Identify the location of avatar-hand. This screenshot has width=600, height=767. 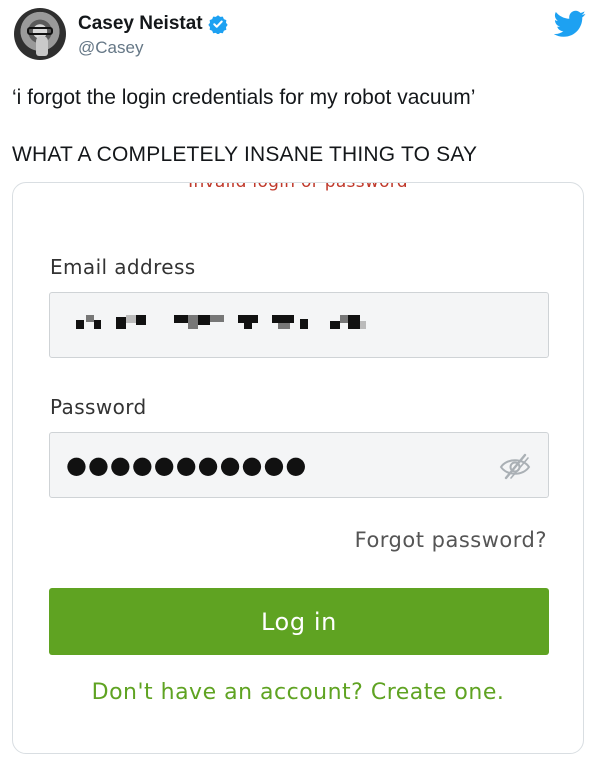
(42, 46).